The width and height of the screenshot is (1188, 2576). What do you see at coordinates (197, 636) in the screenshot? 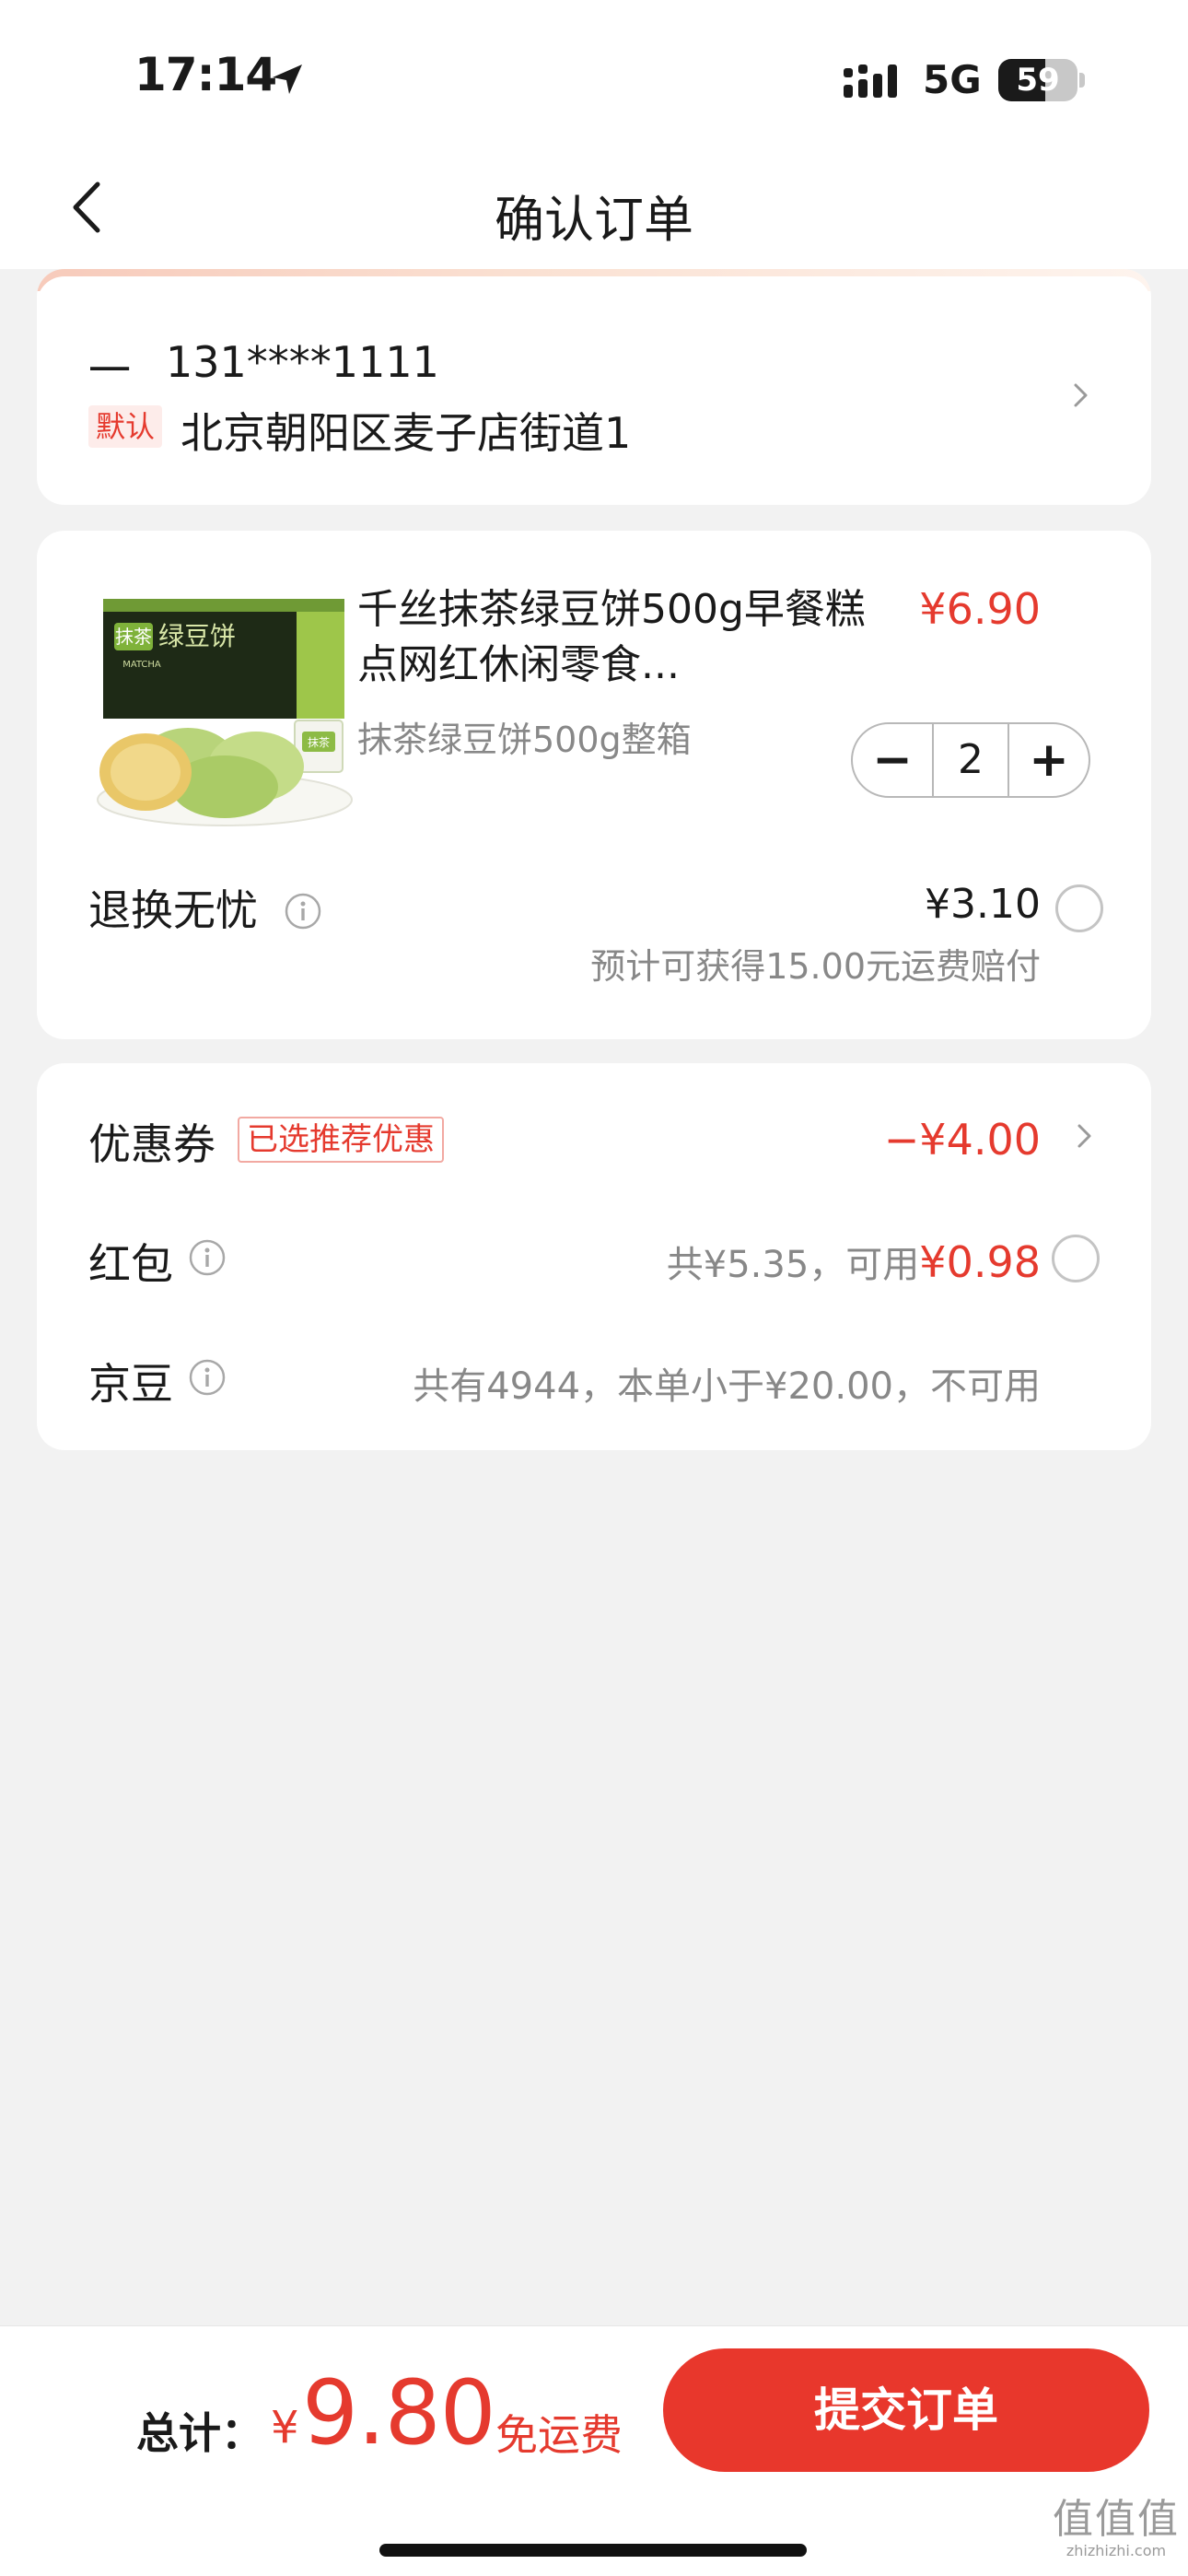
I see `box-title: 绿豆饼` at bounding box center [197, 636].